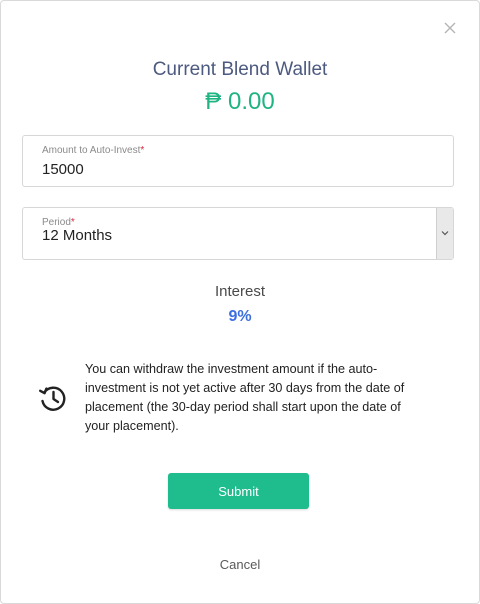 This screenshot has width=480, height=604. I want to click on history-icon, so click(52, 398).